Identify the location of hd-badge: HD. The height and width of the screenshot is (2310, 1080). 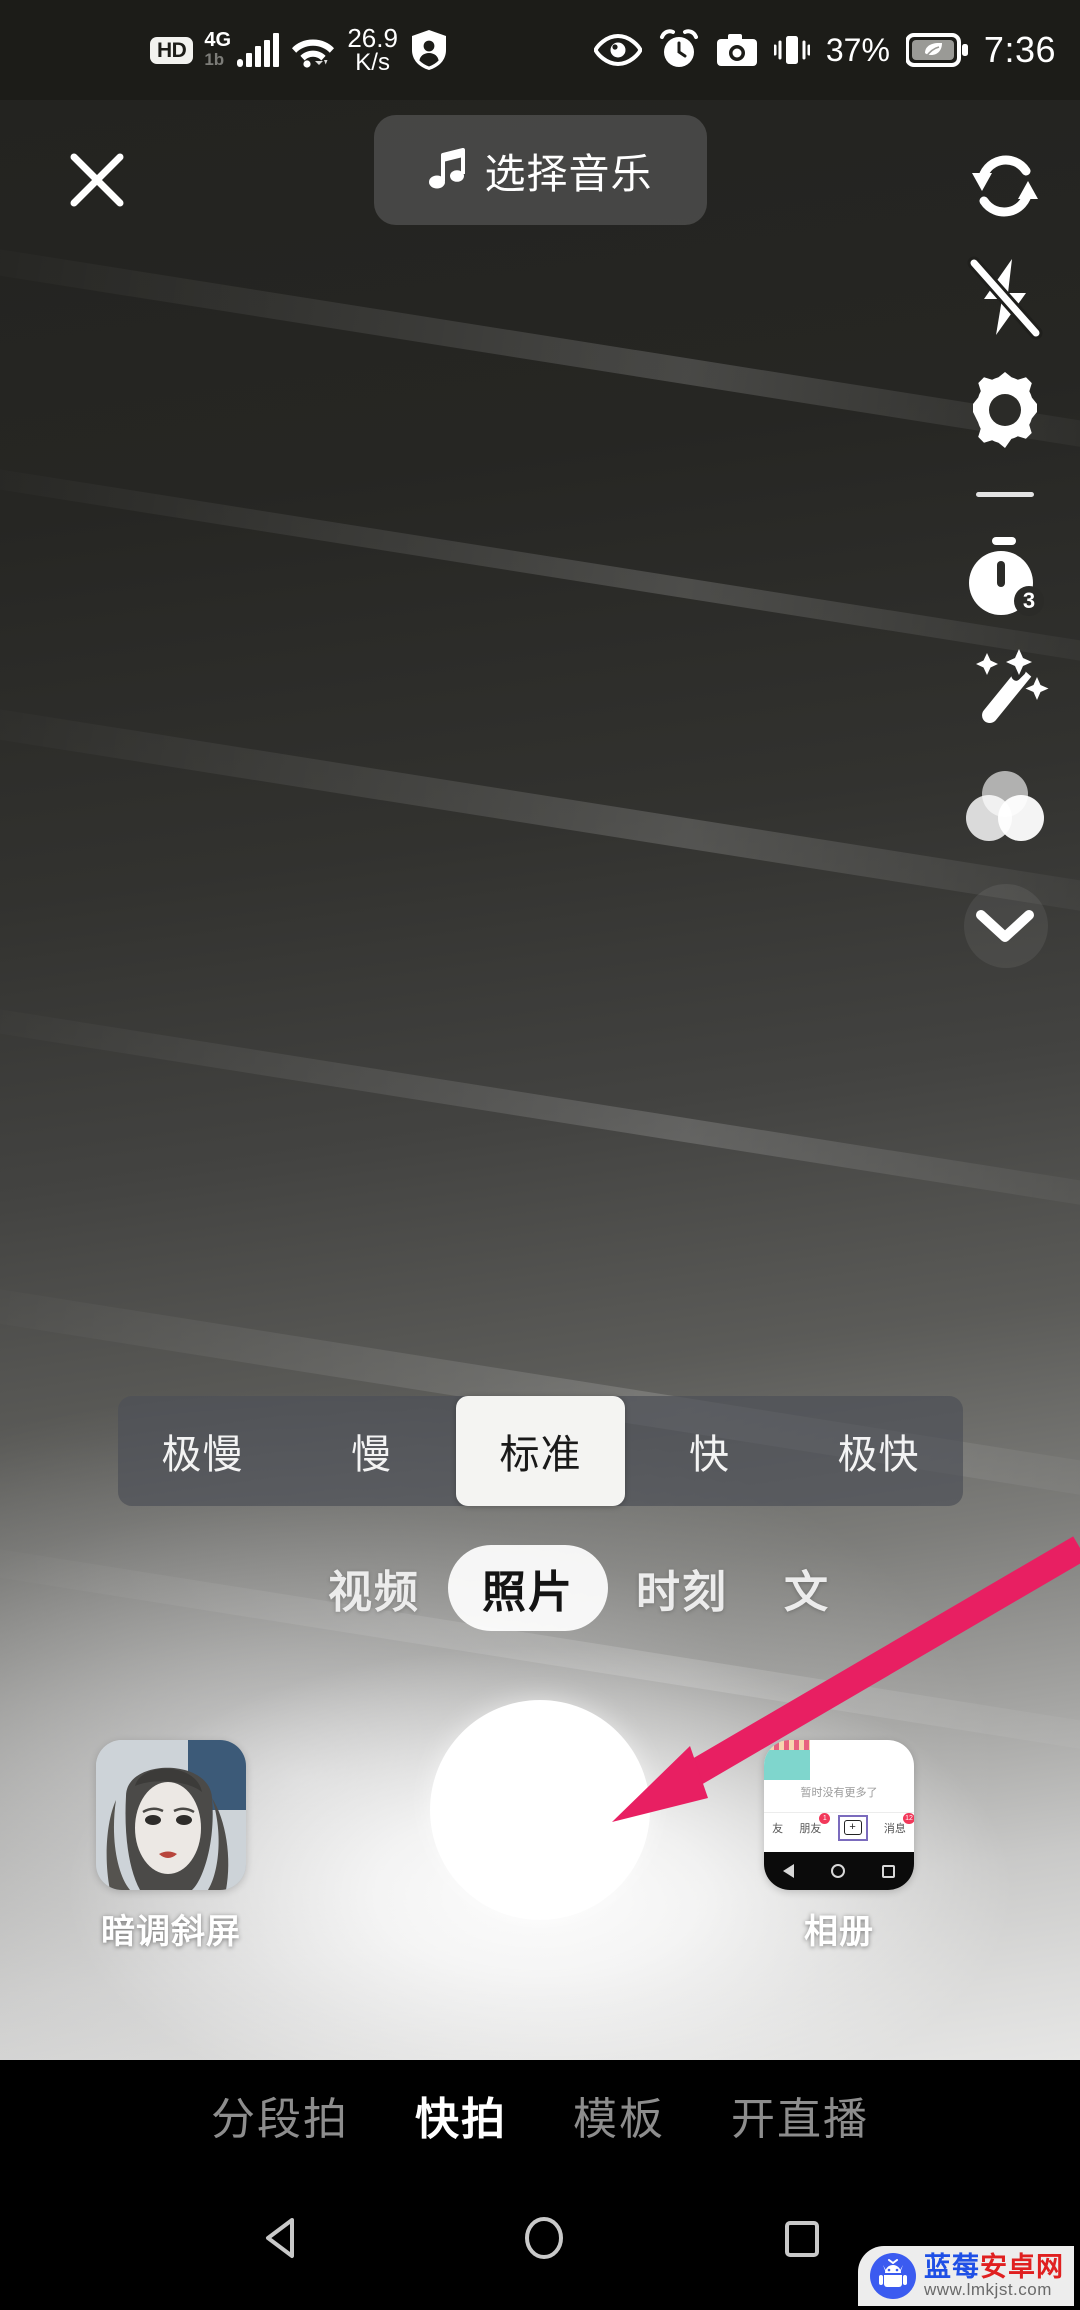
(172, 50).